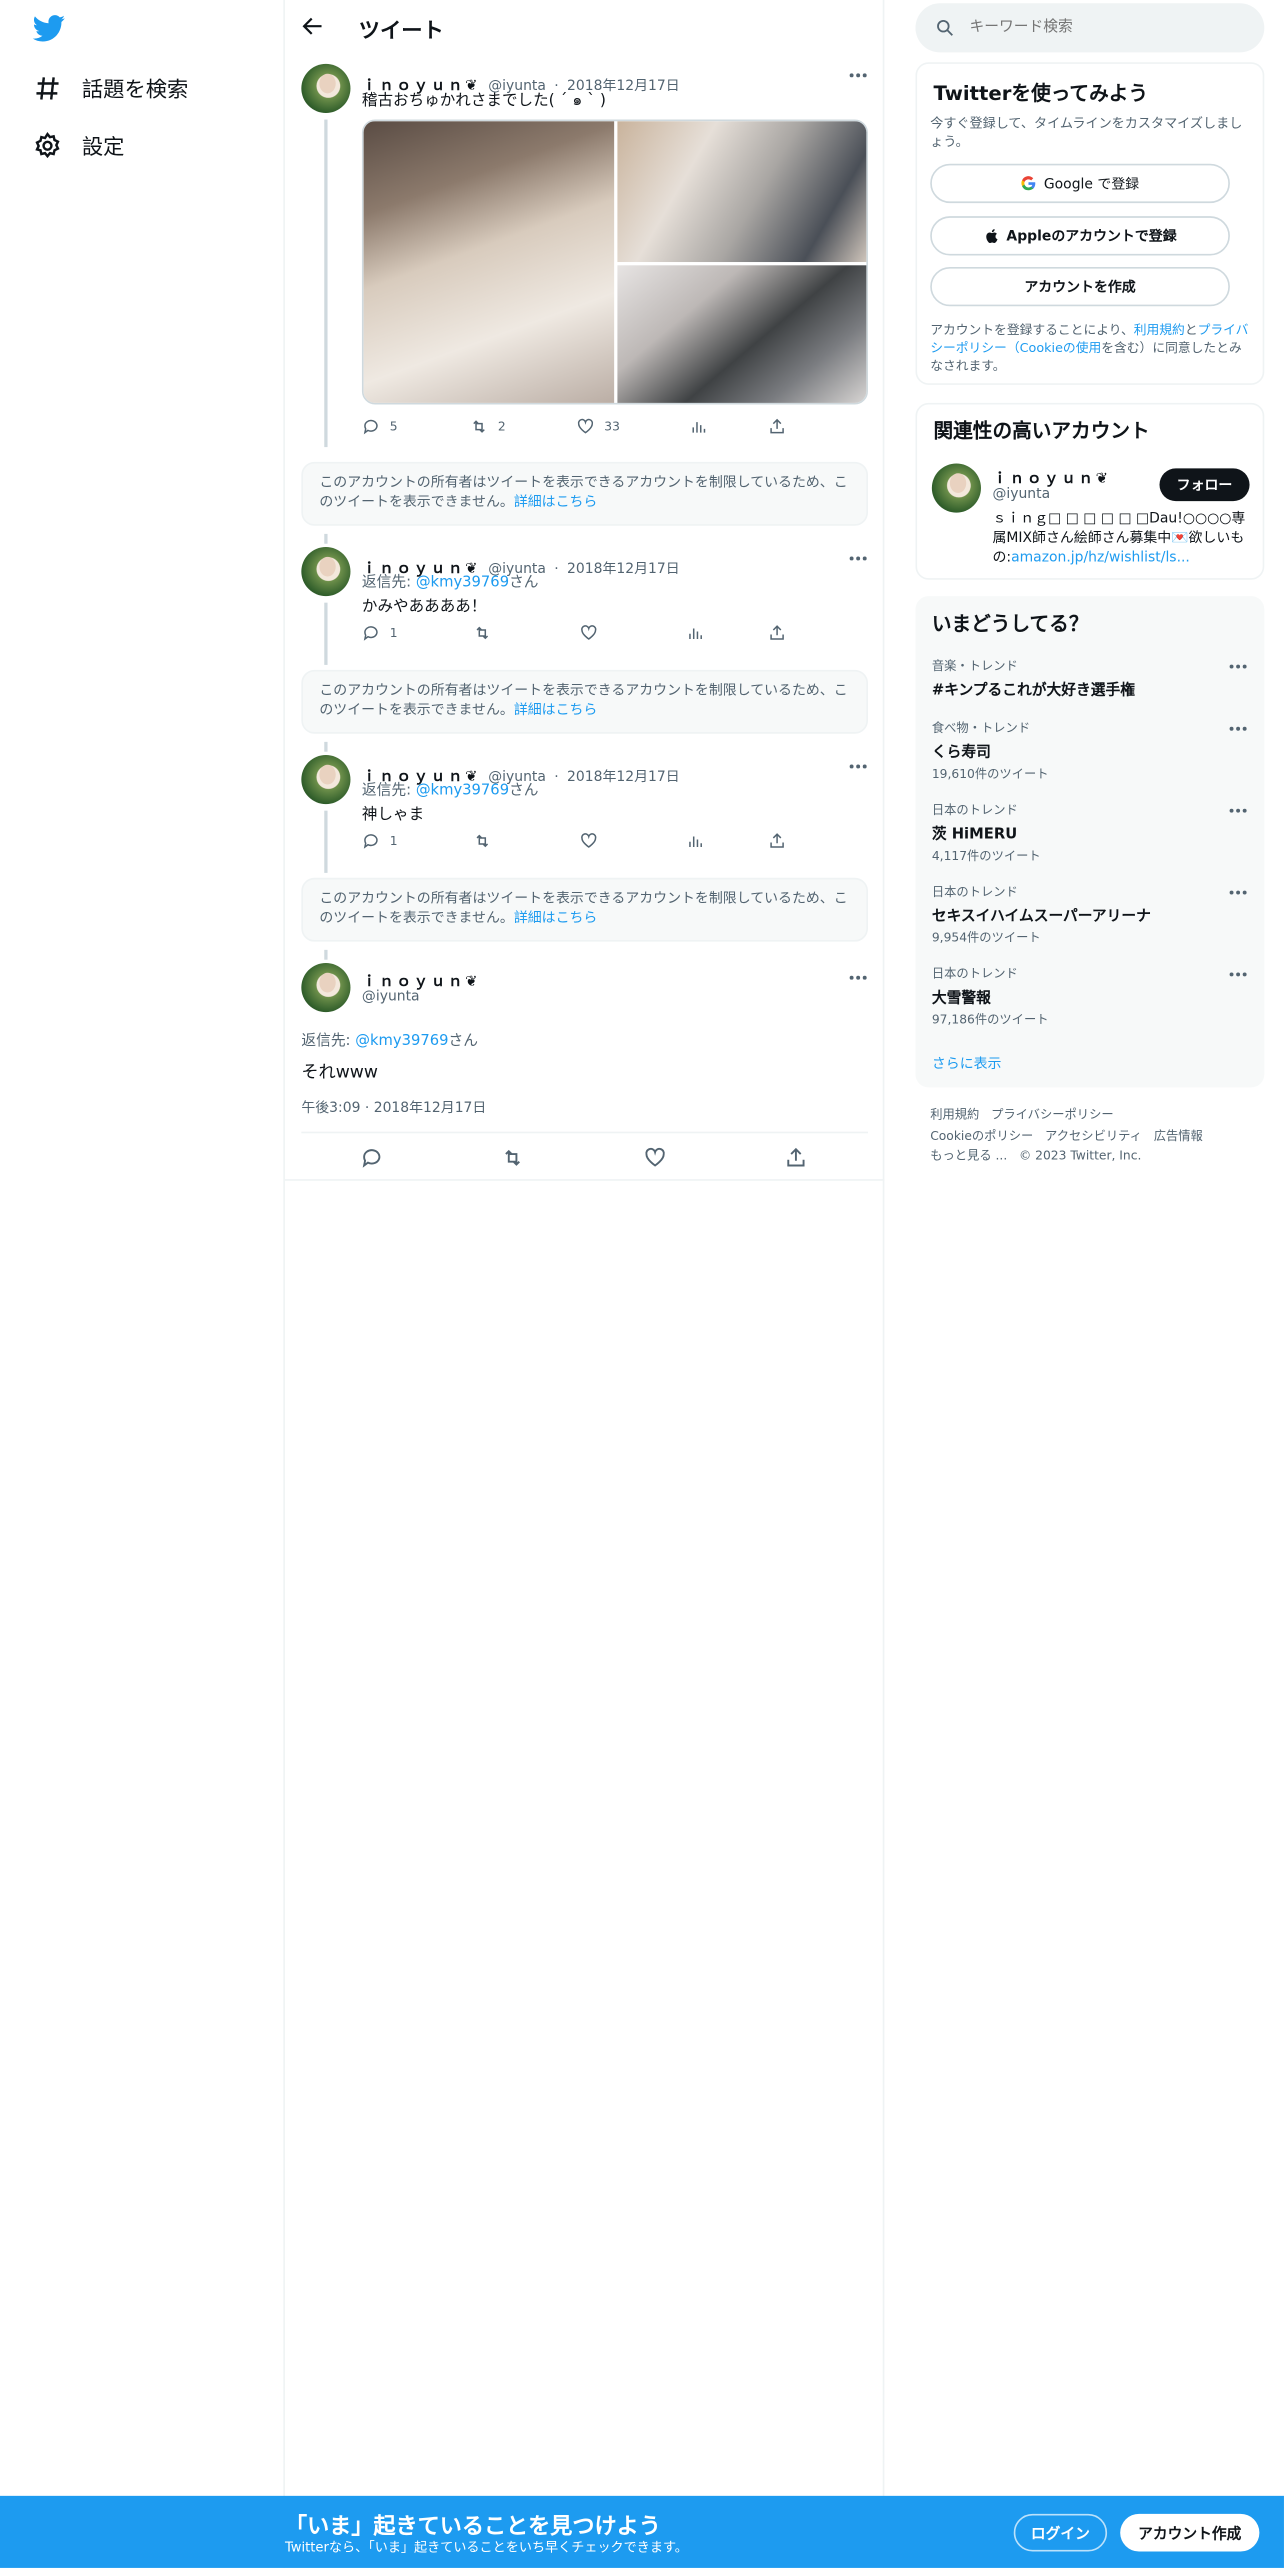 The width and height of the screenshot is (1284, 2568). What do you see at coordinates (1091, 833) in the screenshot?
I see `trend-item: 日本のトレンド 茨 HiMERU 4,117件のツイート` at bounding box center [1091, 833].